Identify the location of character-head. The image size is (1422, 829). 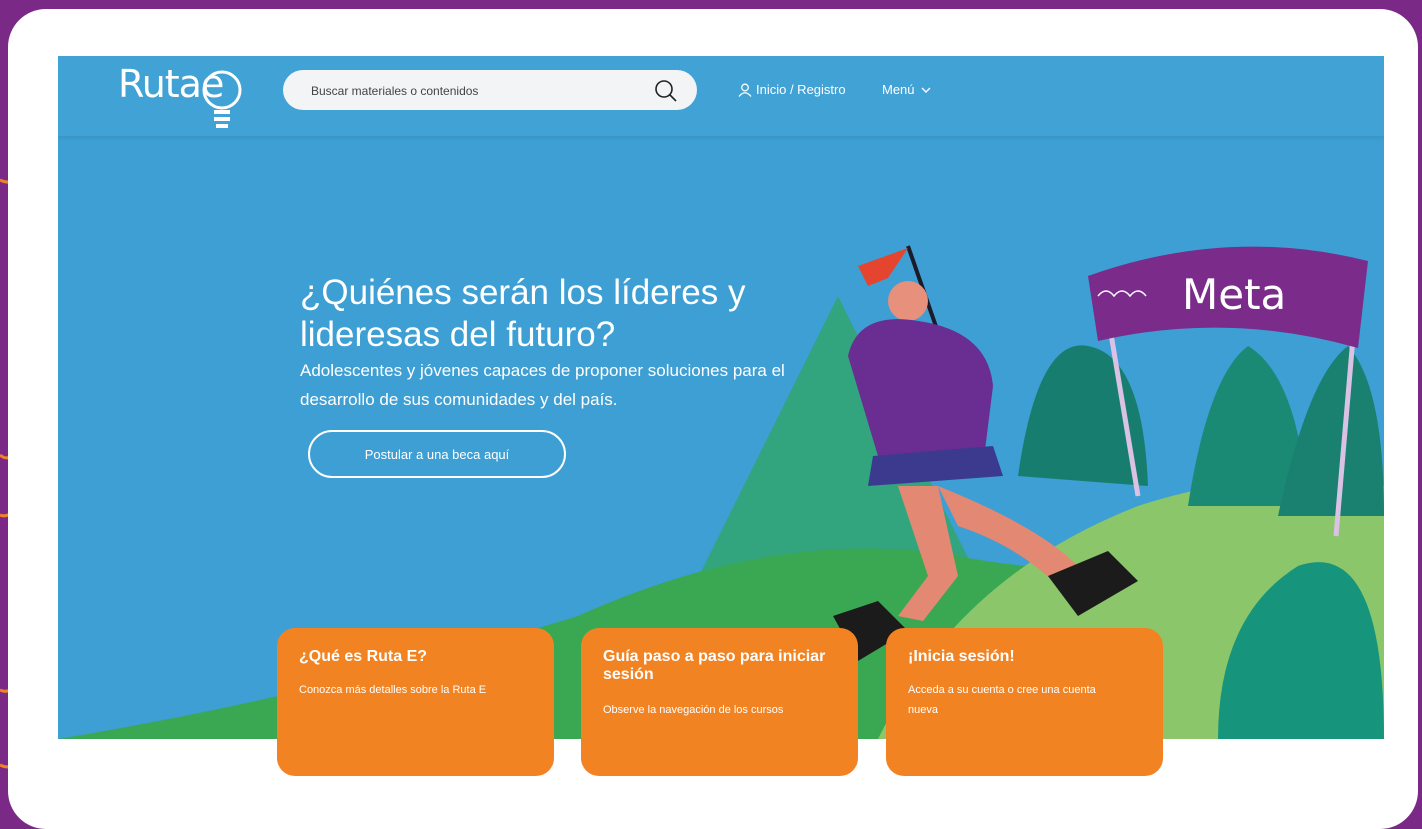
(908, 301).